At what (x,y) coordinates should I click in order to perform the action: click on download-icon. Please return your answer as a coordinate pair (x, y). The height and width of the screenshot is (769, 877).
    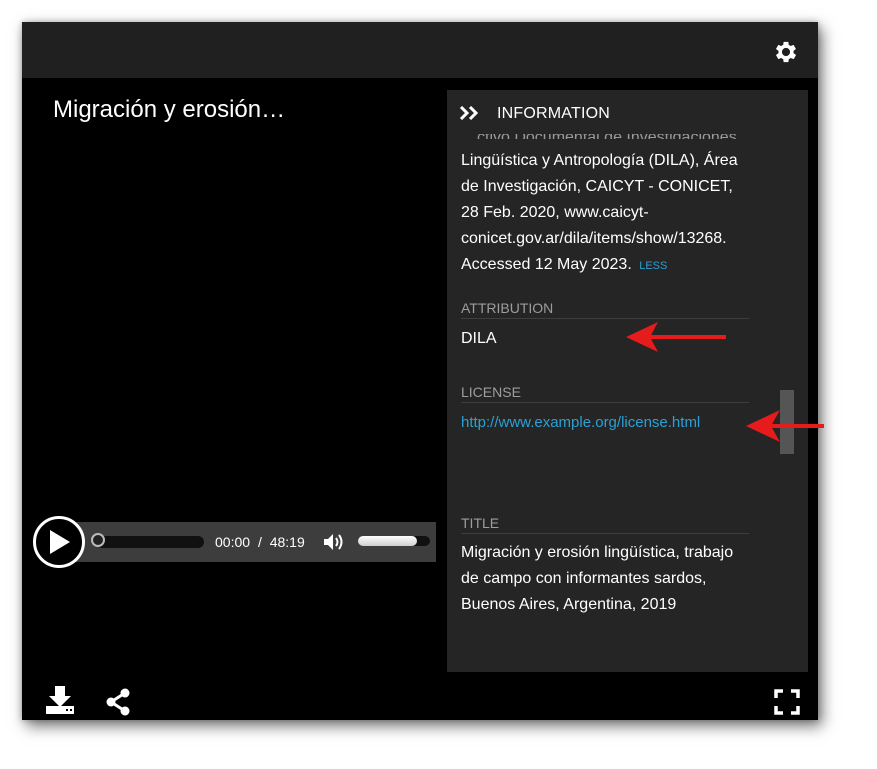
    Looking at the image, I should click on (60, 701).